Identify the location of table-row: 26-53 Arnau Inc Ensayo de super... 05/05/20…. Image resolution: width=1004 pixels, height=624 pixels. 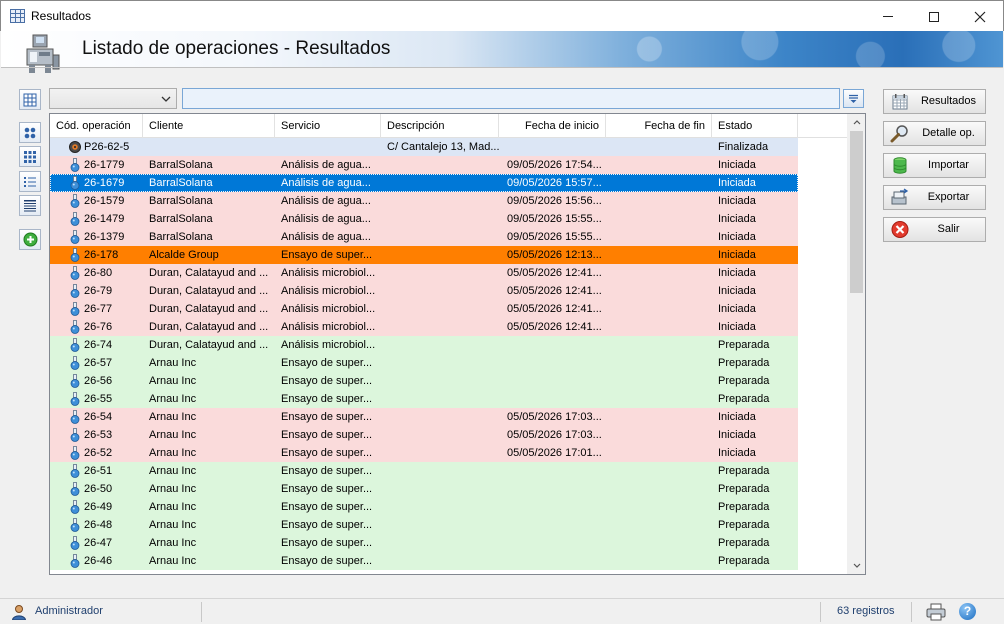
(424, 435).